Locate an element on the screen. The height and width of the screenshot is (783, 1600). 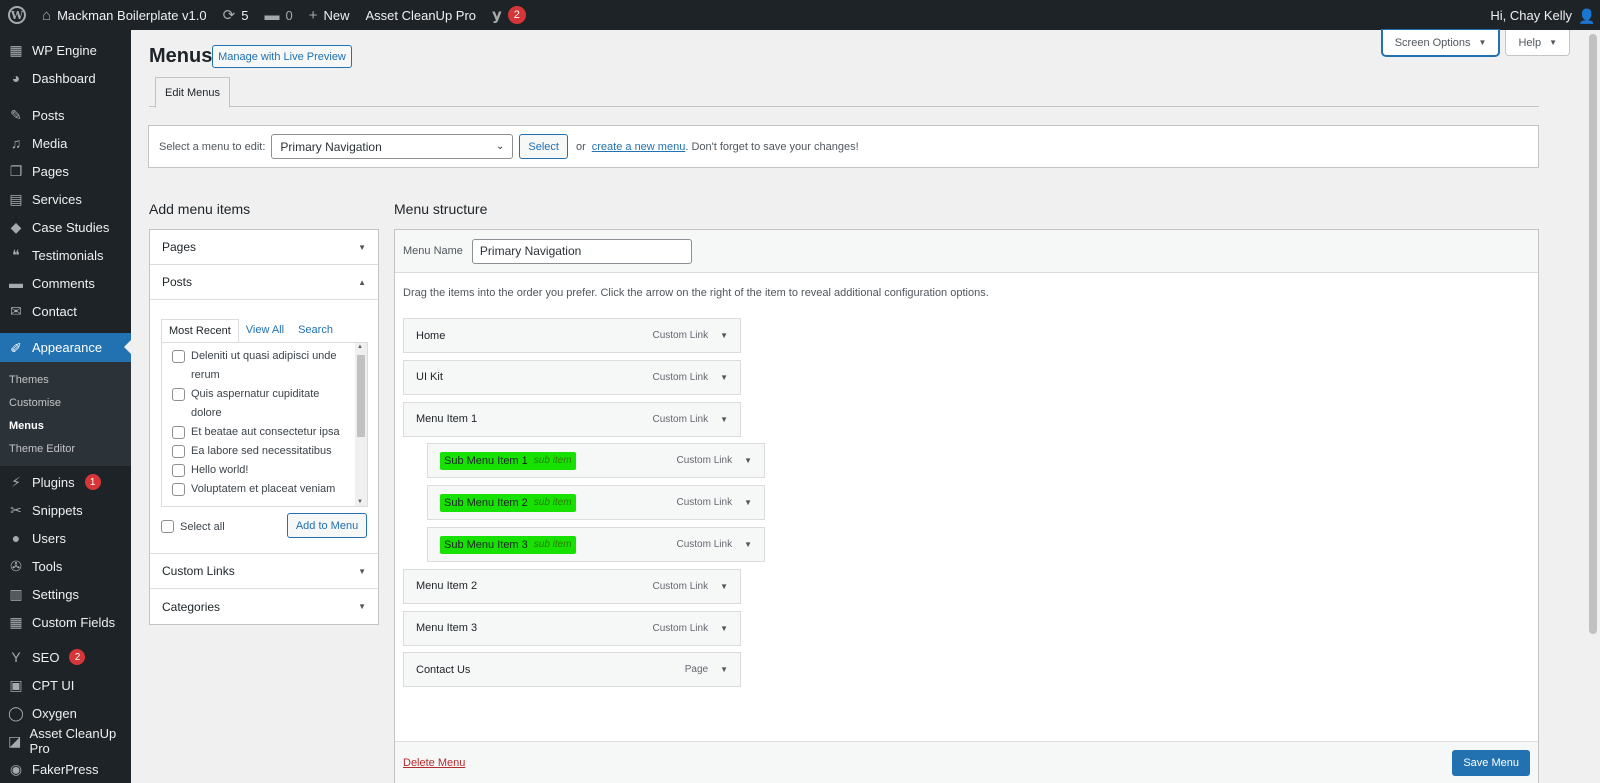
plugins-icon: ⚡ is located at coordinates (16, 482).